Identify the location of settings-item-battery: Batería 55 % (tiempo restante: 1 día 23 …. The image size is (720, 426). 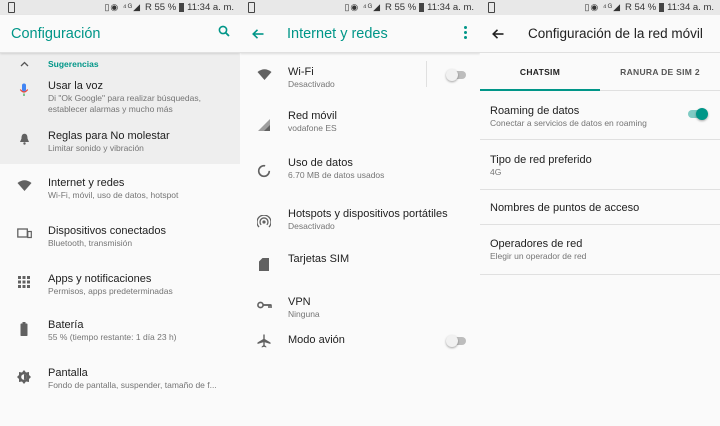
(120, 332).